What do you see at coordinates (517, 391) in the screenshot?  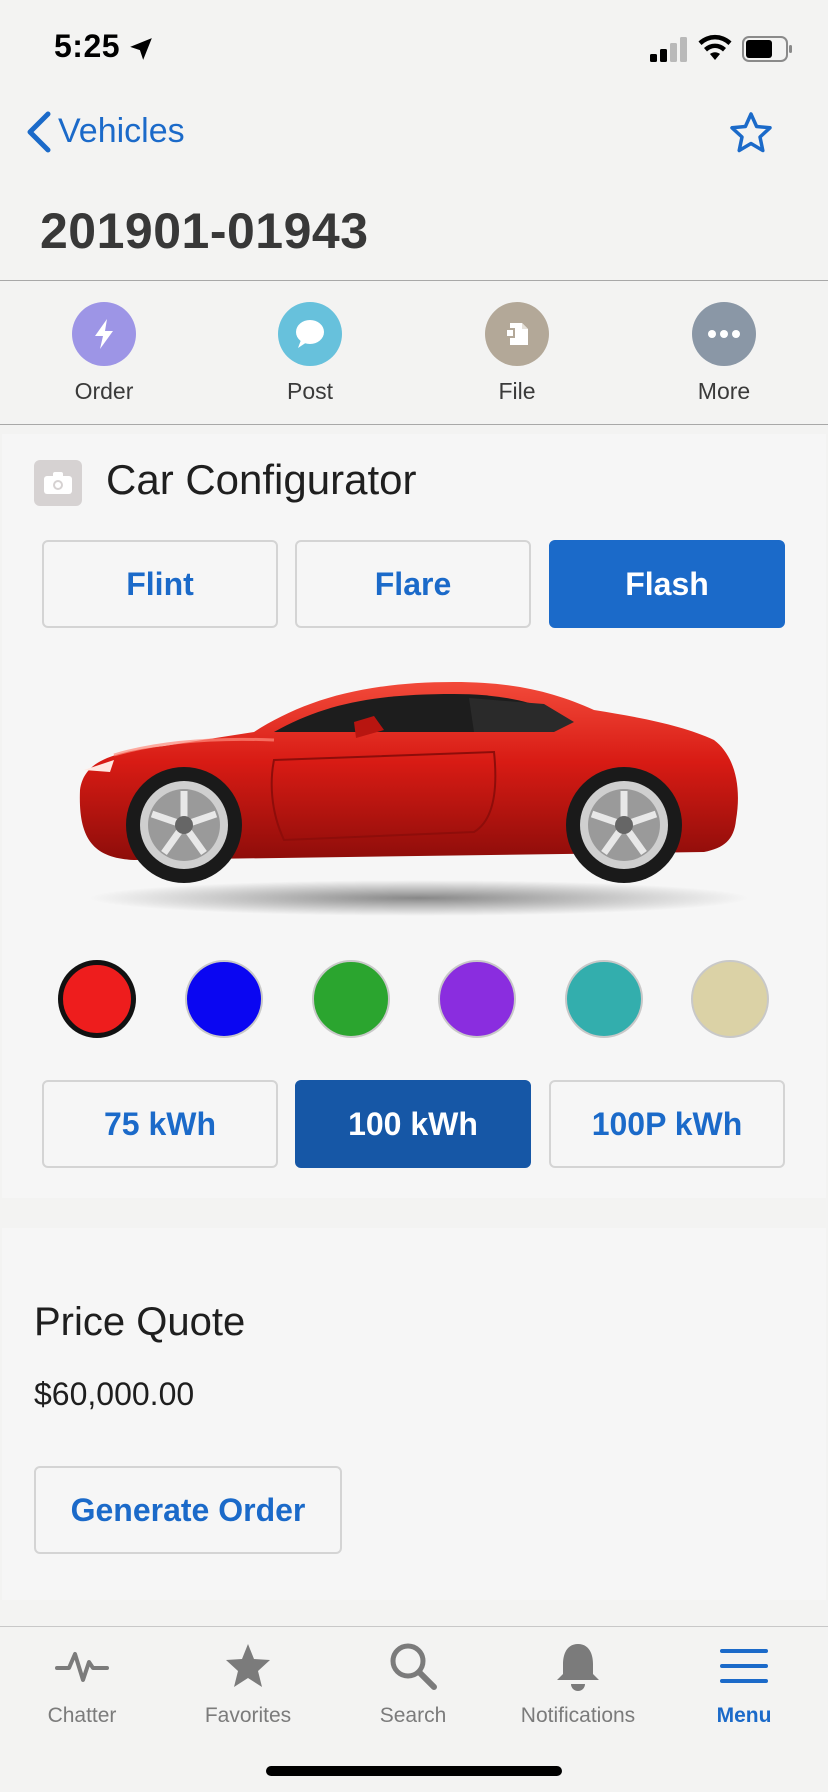 I see `action-label: File` at bounding box center [517, 391].